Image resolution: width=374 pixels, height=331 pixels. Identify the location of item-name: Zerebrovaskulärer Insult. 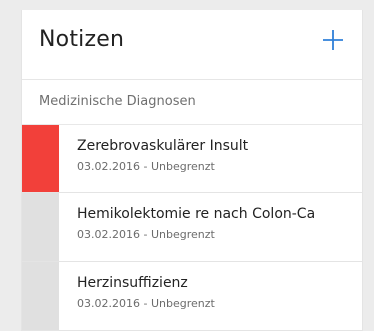
(163, 146).